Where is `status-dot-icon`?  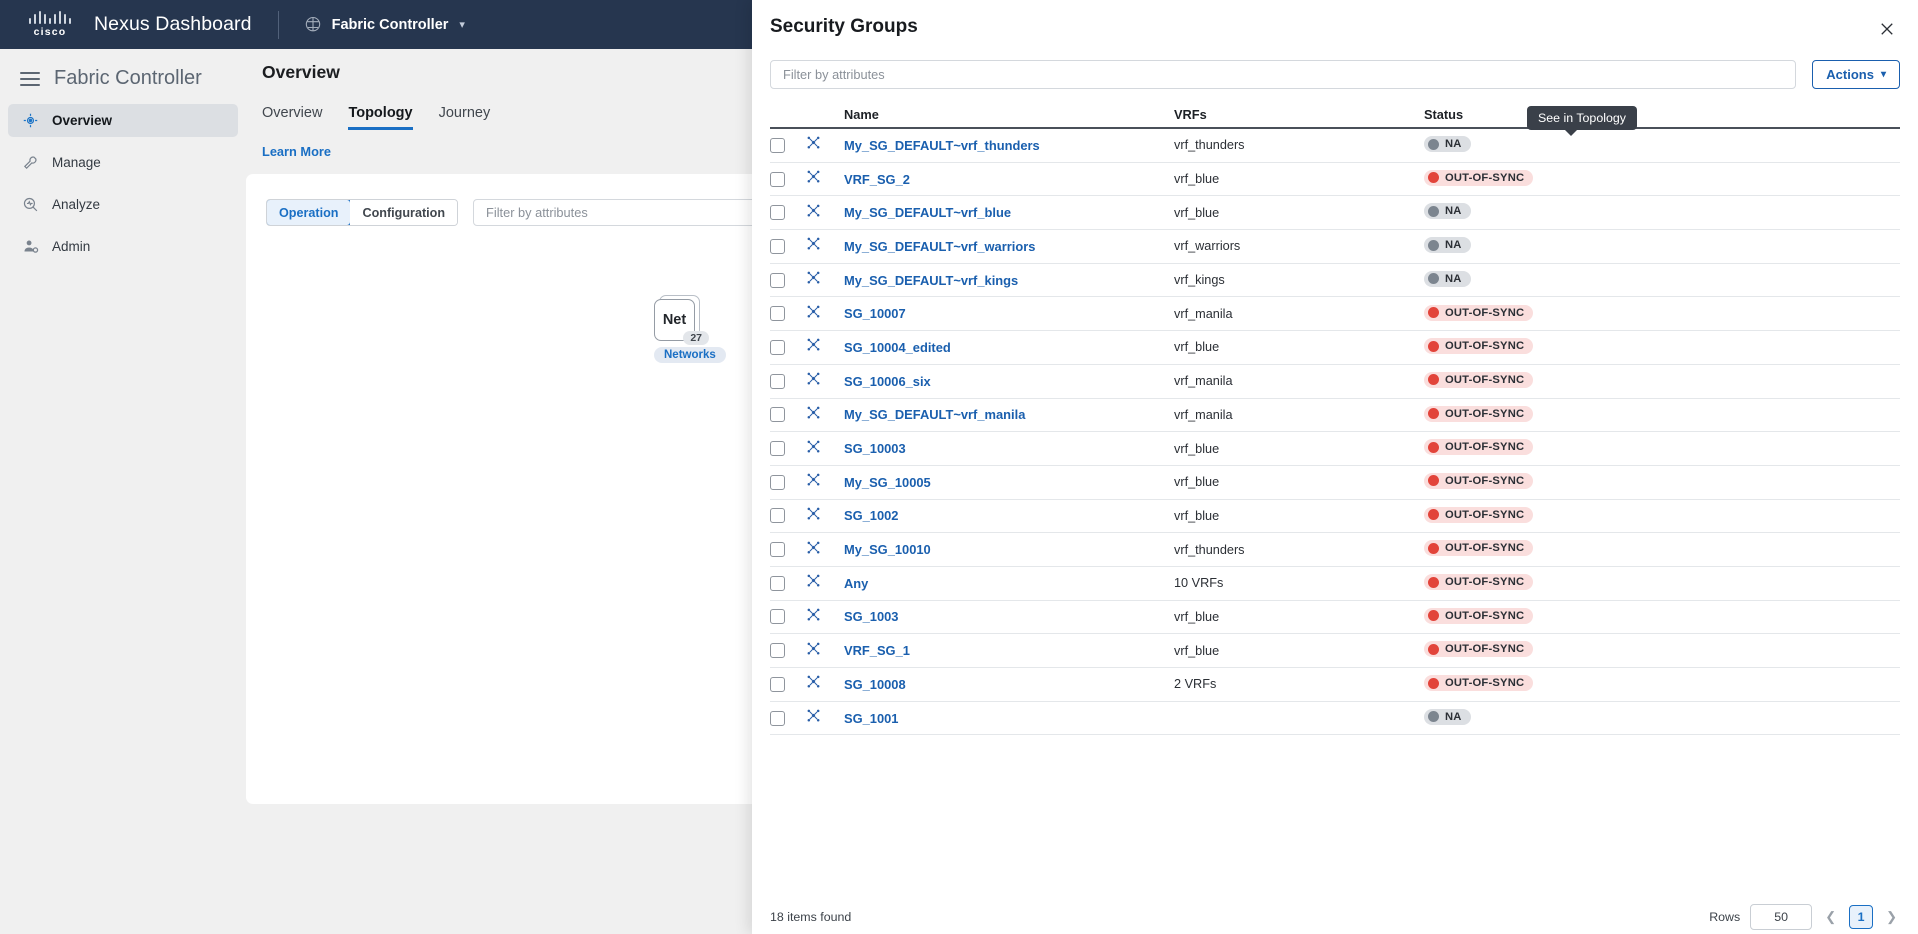
status-dot-icon is located at coordinates (1433, 245).